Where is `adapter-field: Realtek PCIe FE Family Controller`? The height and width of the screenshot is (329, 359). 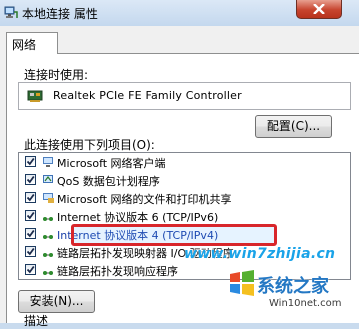 adapter-field: Realtek PCIe FE Family Controller is located at coordinates (184, 96).